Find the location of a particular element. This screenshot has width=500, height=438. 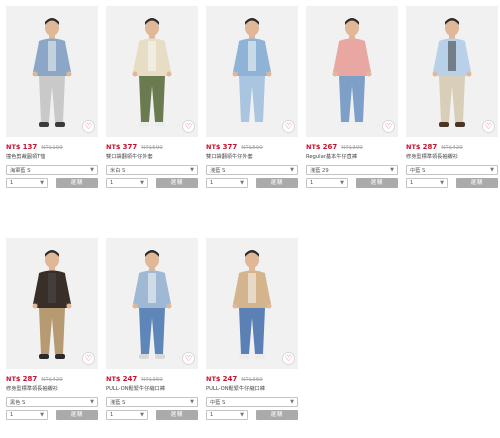

product-card: ♡ NT$ 287 NT$429 修身型標準領長袖襯衫 黑色 S ▼ 1 ▼ 選購 is located at coordinates (52, 329).